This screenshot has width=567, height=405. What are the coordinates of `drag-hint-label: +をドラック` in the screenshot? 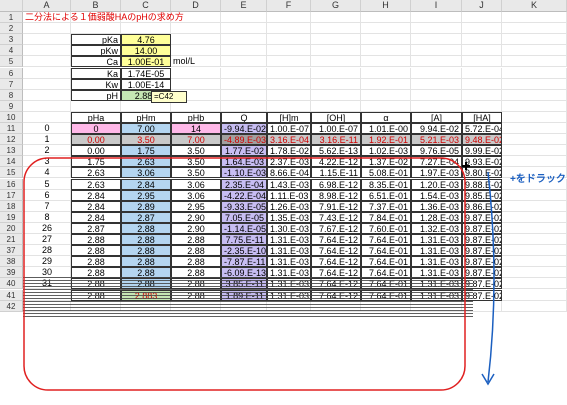 It's located at (538, 179).